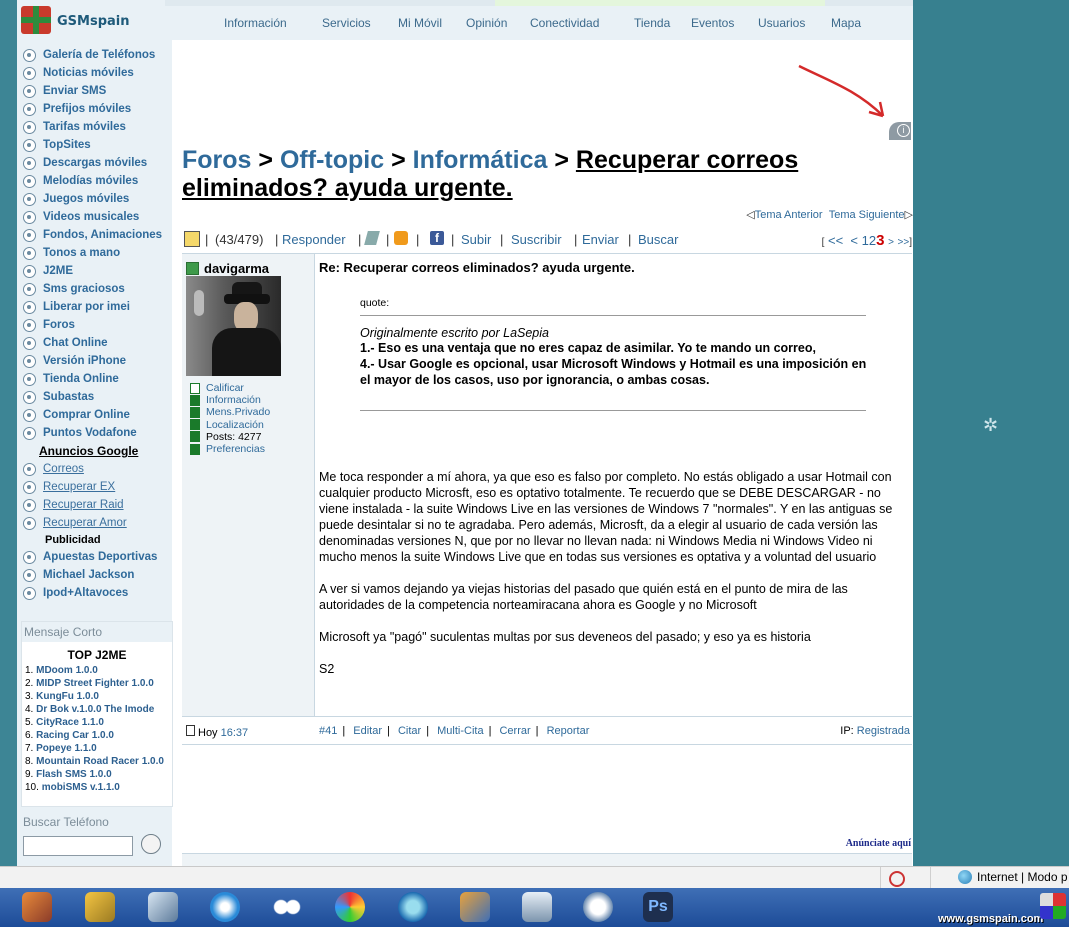  Describe the element at coordinates (600, 239) in the screenshot. I see `enviar-link: Enviar` at that location.